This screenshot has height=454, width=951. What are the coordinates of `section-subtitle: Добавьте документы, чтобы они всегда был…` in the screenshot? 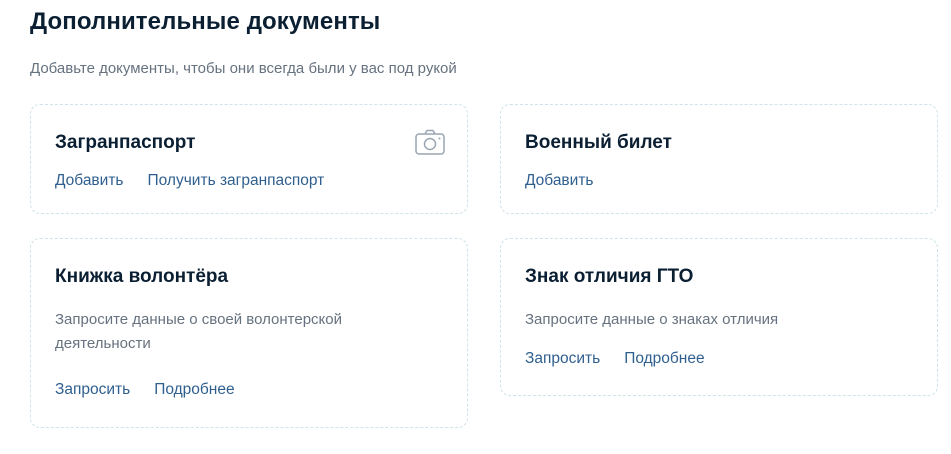 It's located at (243, 68).